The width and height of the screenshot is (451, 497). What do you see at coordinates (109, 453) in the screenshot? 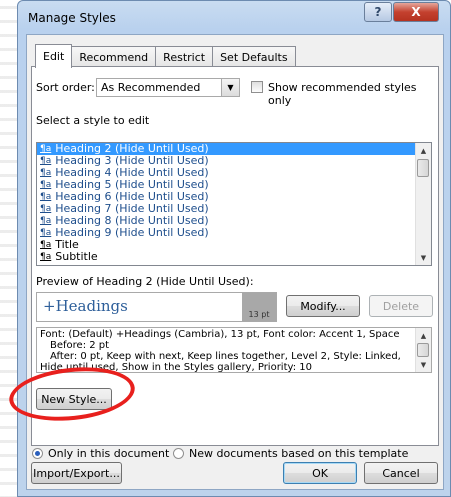
I see `only-this-document-label: Only in this document` at bounding box center [109, 453].